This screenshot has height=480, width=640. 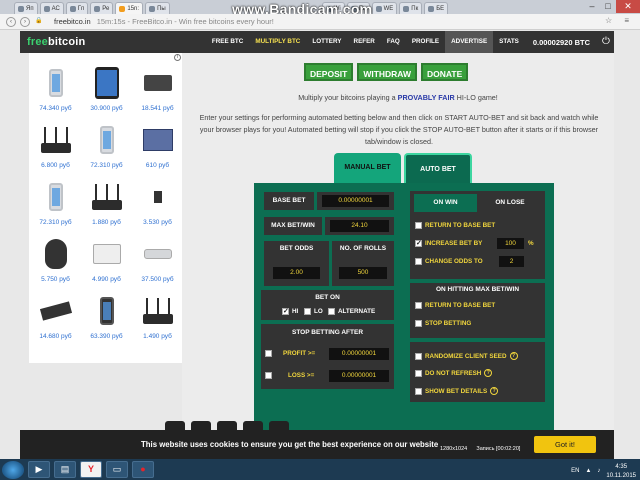 What do you see at coordinates (606, 42) in the screenshot?
I see `power-icon: ⏻` at bounding box center [606, 42].